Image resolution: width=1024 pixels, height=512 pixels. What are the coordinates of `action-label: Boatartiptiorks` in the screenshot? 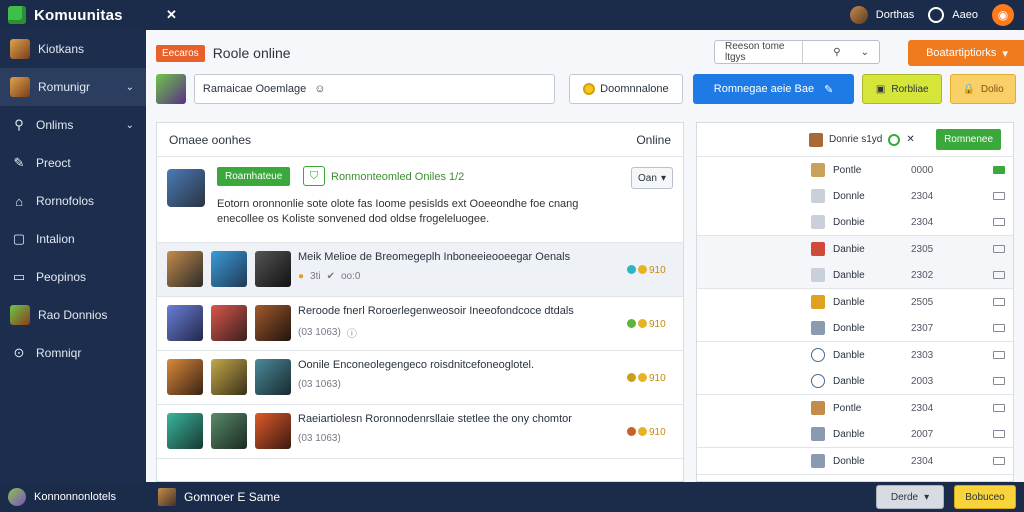 It's located at (961, 53).